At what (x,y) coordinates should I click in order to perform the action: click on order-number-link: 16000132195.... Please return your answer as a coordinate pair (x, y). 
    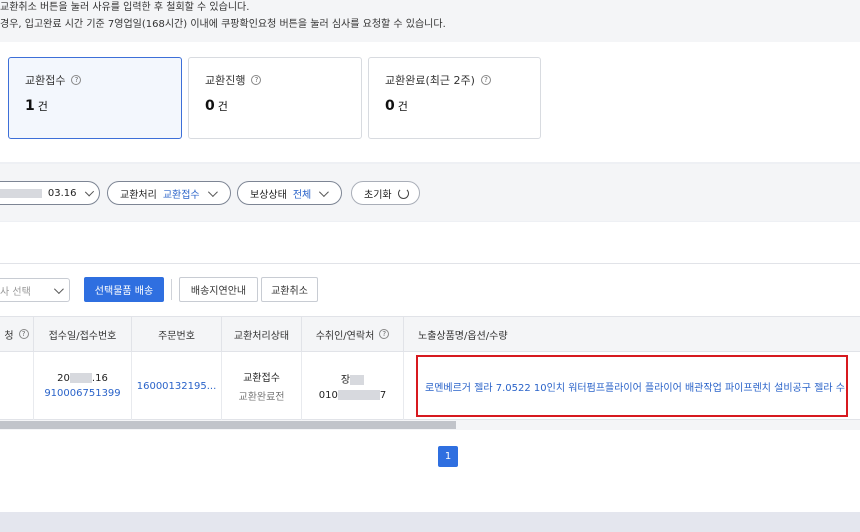
    Looking at the image, I should click on (177, 386).